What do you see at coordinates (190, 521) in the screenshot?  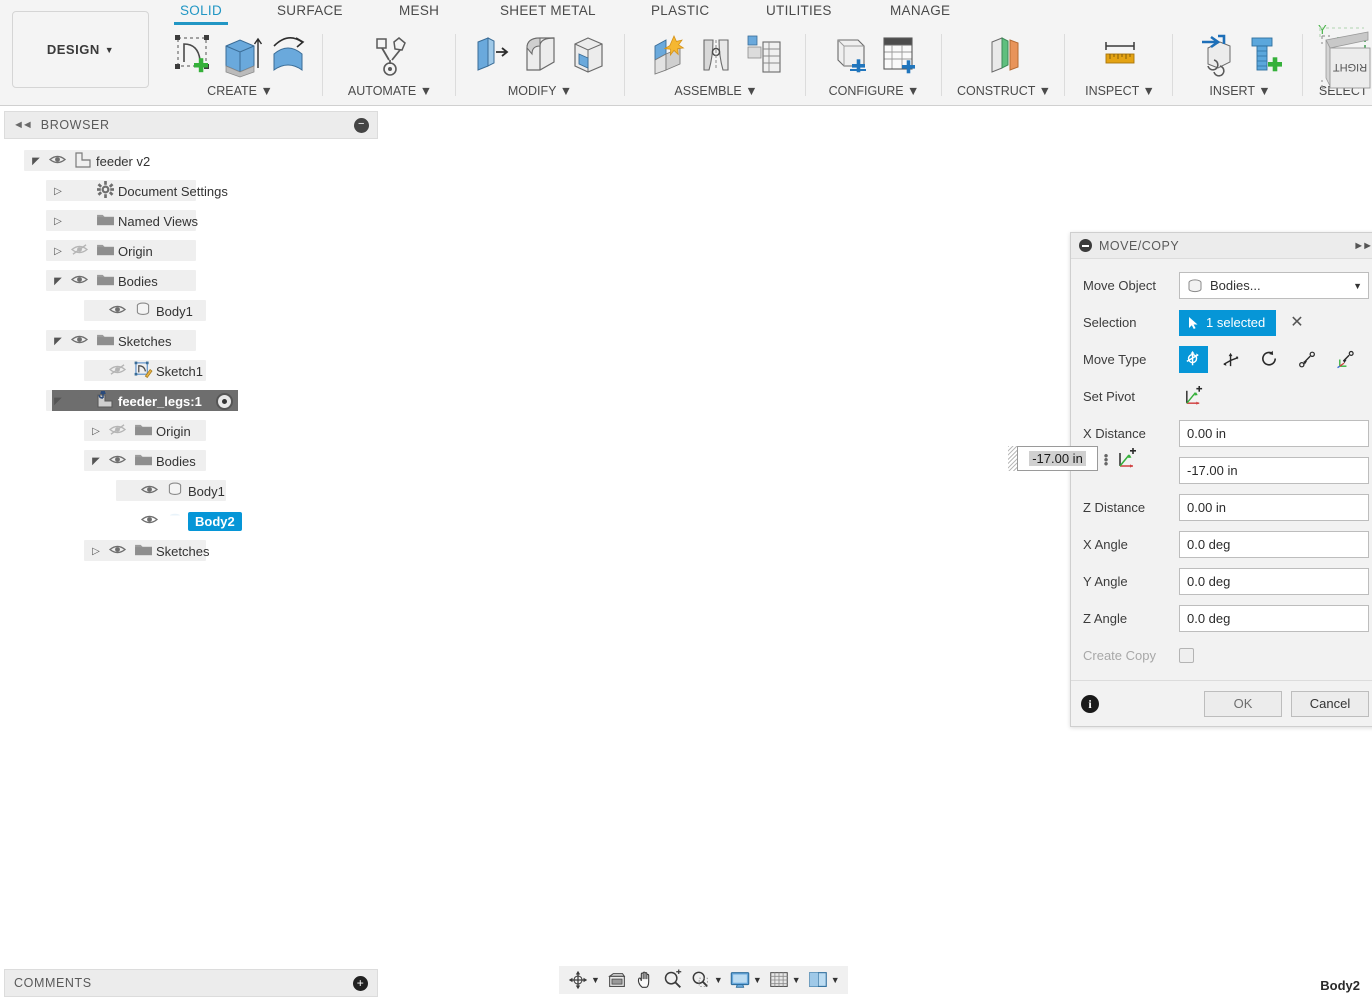 I see `browser-item-body2: Body2` at bounding box center [190, 521].